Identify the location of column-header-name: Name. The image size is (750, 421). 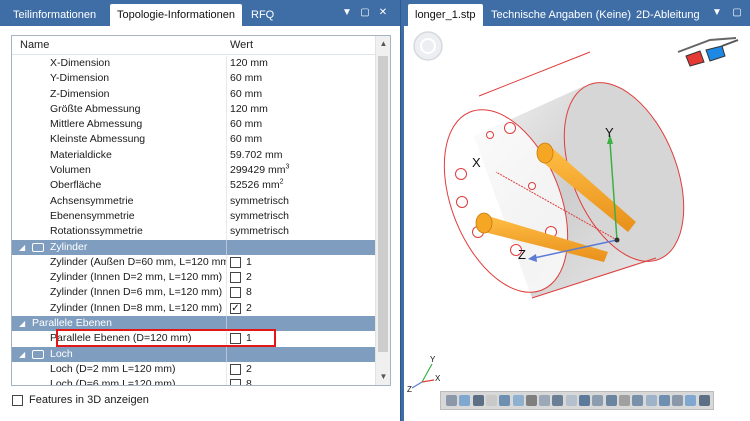
(34, 45).